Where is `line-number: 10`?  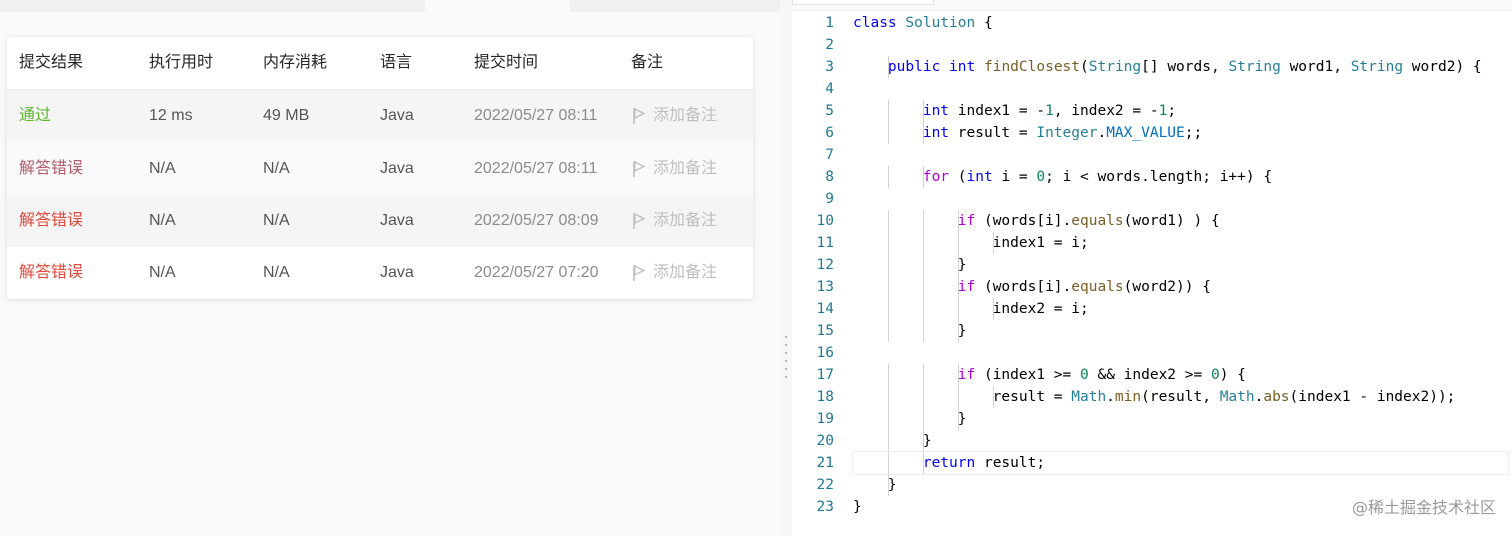 line-number: 10 is located at coordinates (825, 221).